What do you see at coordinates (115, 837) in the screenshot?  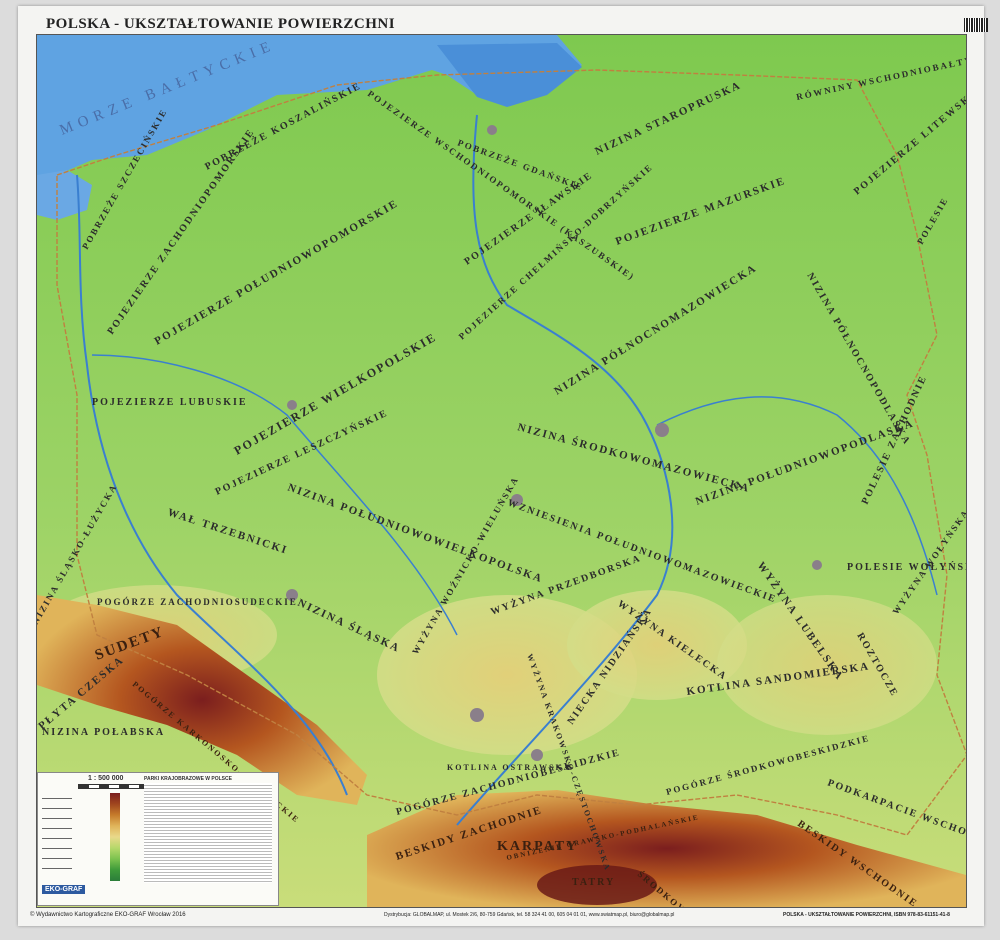 I see `hypsometric-scale` at bounding box center [115, 837].